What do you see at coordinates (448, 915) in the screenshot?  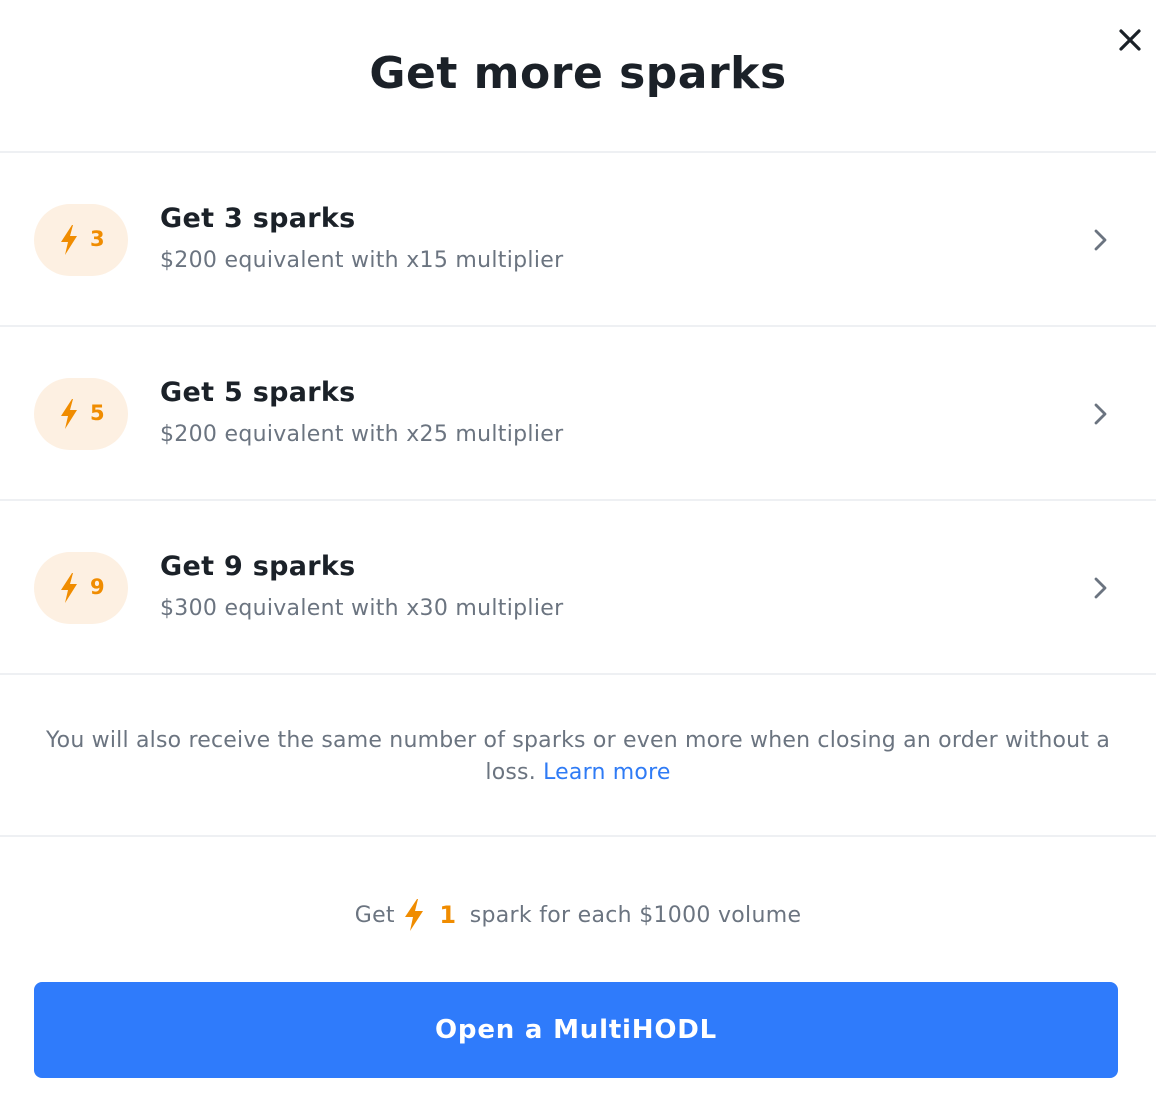 I see `volume-spark-count: 1` at bounding box center [448, 915].